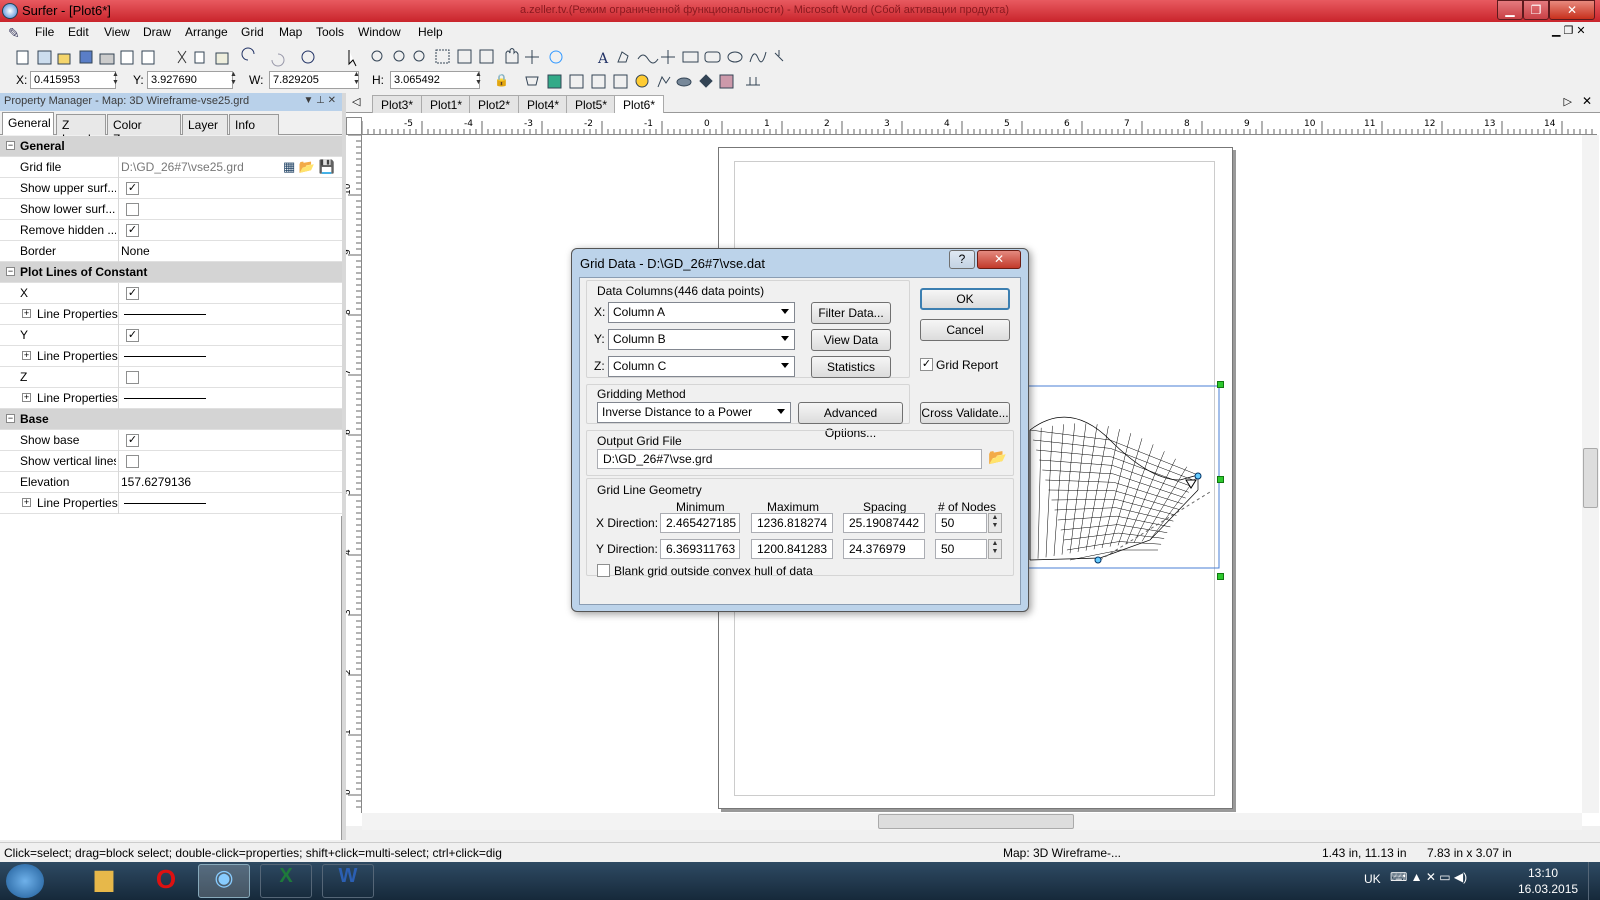 The image size is (1600, 900). What do you see at coordinates (965, 330) in the screenshot?
I see `cancel-button: Cancel` at bounding box center [965, 330].